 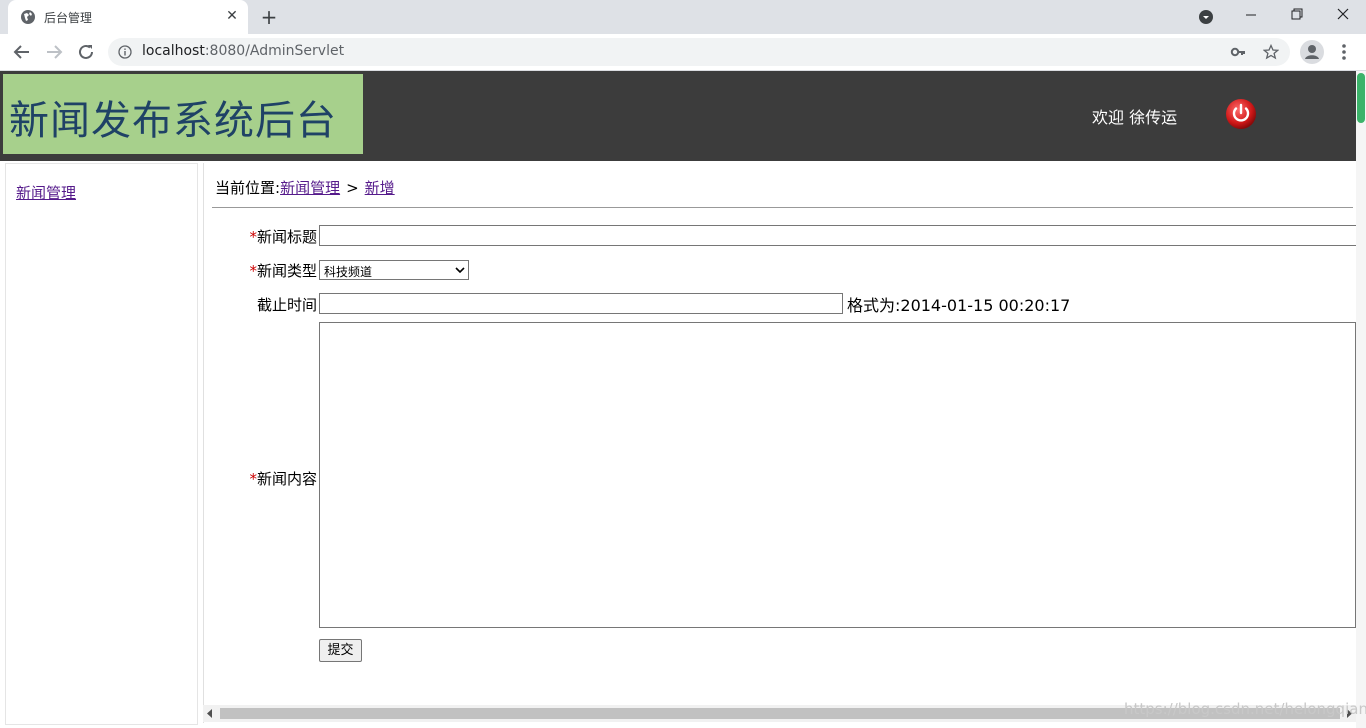 What do you see at coordinates (348, 272) in the screenshot?
I see `news-type-selected: 科技频道` at bounding box center [348, 272].